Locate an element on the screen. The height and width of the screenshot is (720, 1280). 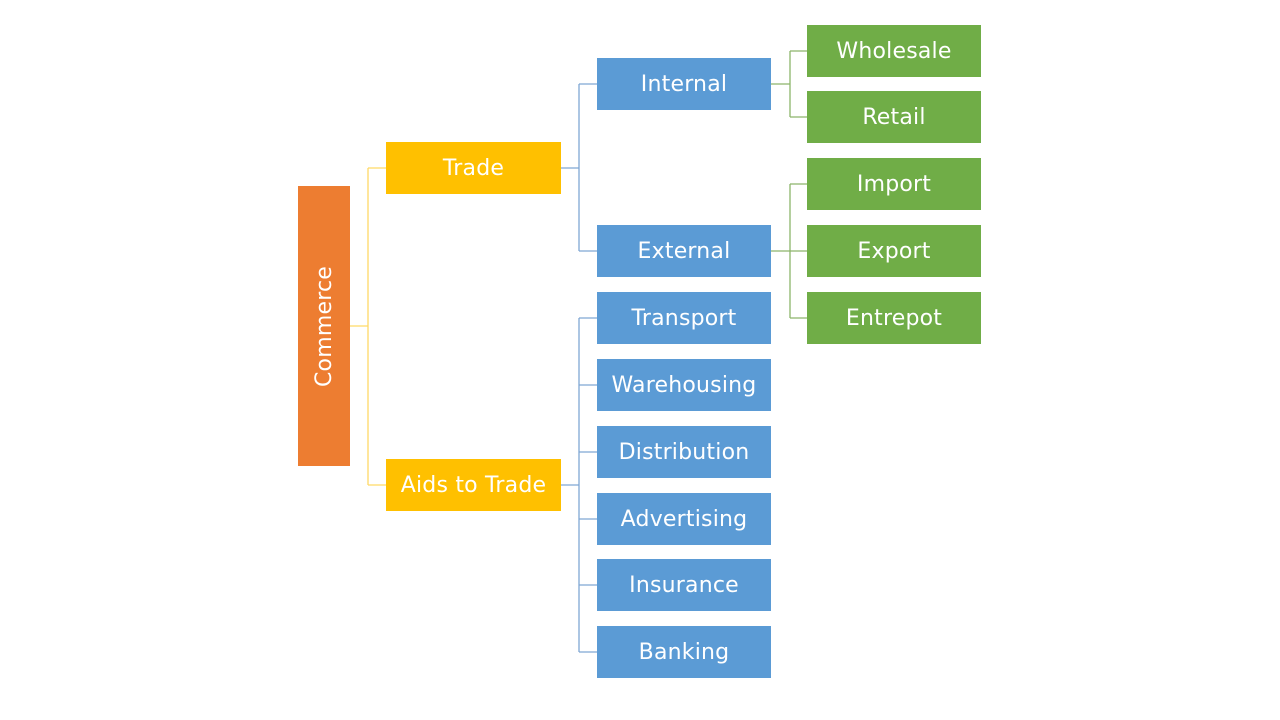
node-retail: Retail is located at coordinates (894, 117).